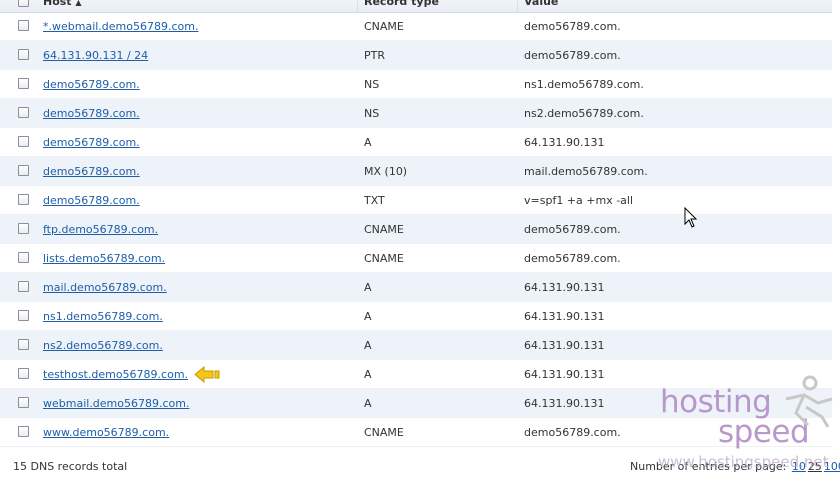 This screenshot has height=480, width=840. What do you see at coordinates (416, 142) in the screenshot?
I see `table-row: demo56789.com. A 64.131.90.131` at bounding box center [416, 142].